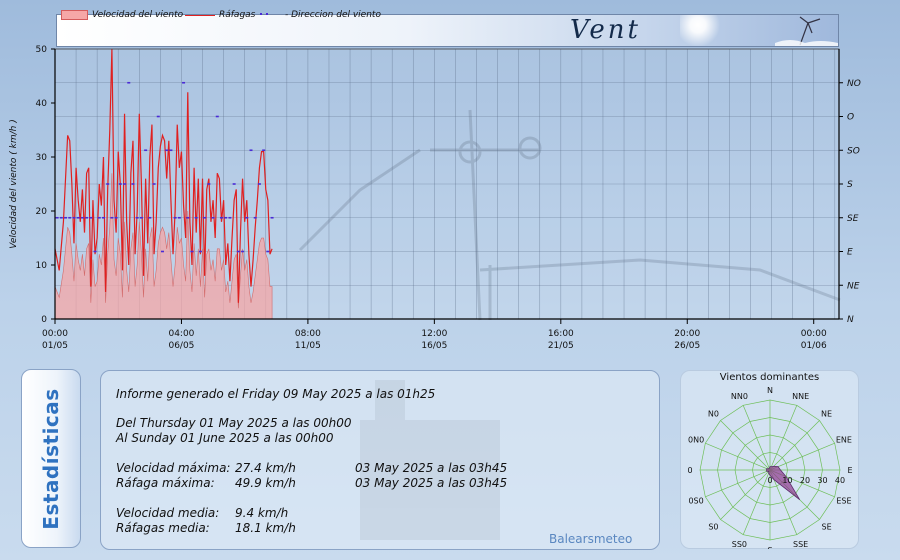 The width and height of the screenshot is (900, 560). Describe the element at coordinates (850, 320) in the screenshot. I see `direction-tick-label: N` at that location.